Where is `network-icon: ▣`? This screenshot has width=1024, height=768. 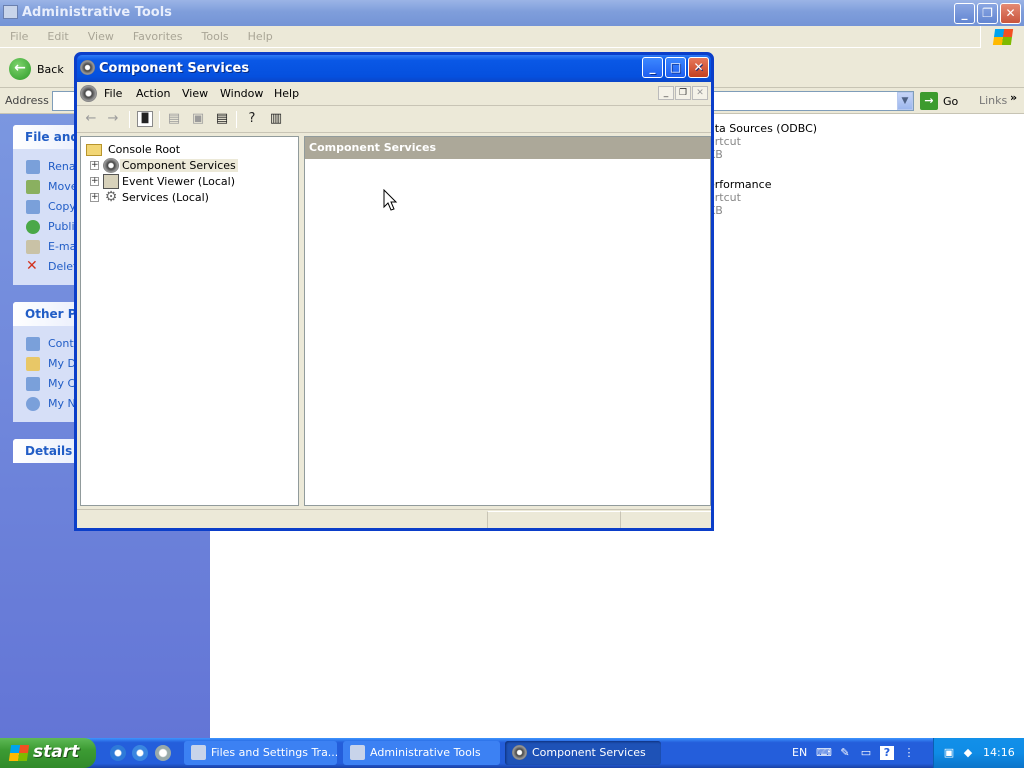
network-icon: ▣ is located at coordinates (949, 753).